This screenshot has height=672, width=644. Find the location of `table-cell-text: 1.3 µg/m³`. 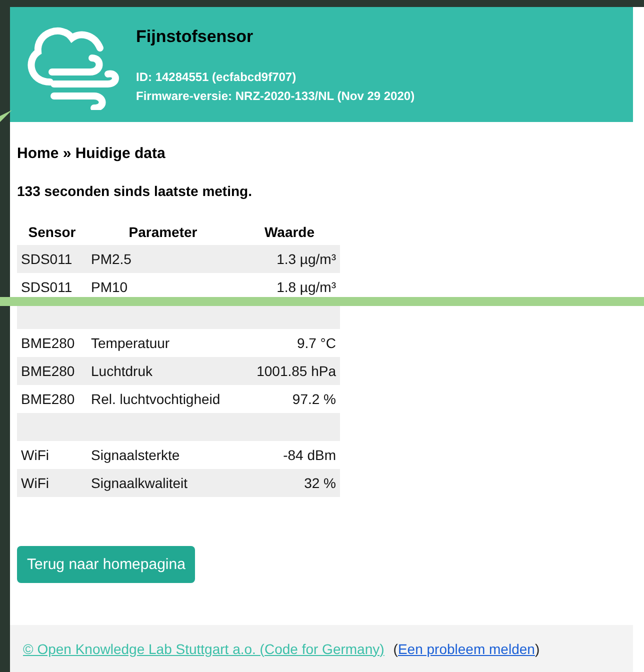

table-cell-text: 1.3 µg/m³ is located at coordinates (306, 259).